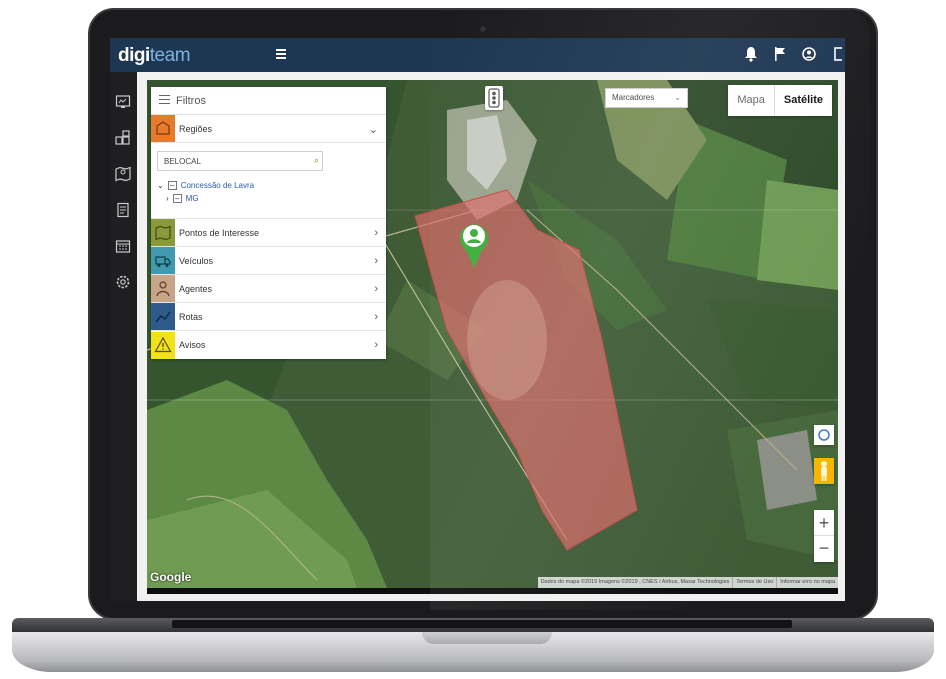  Describe the element at coordinates (754, 582) in the screenshot. I see `terms-link: Termos de Uso` at that location.